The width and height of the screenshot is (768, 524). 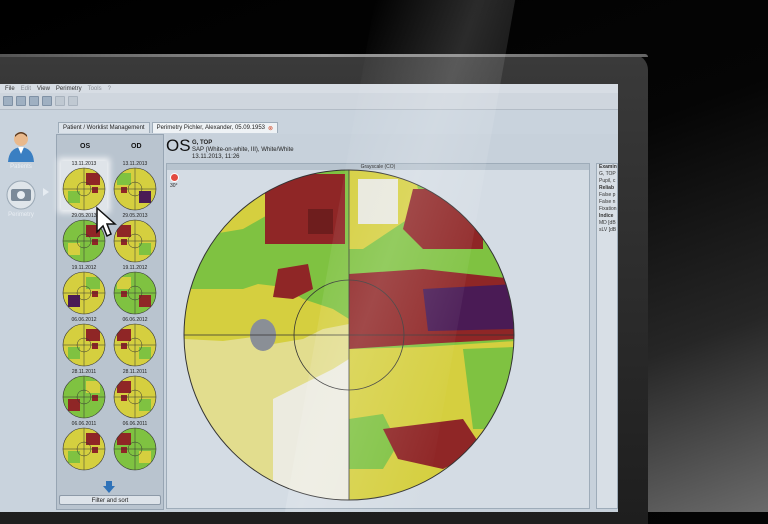 I want to click on od-exam-thumbnail: 28.11.2011, so click(x=135, y=394).